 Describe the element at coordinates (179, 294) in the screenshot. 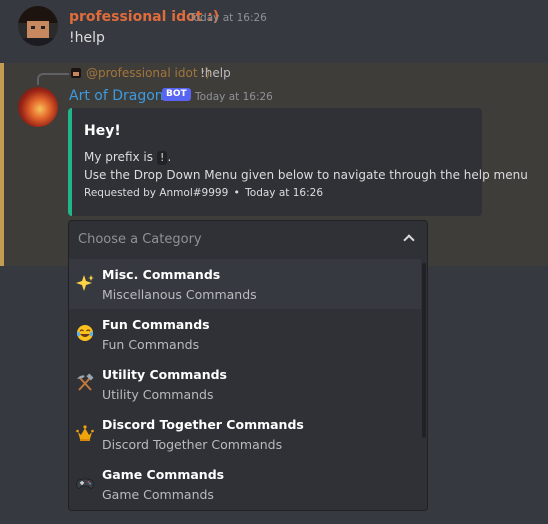

I see `option-description: Miscellanous Commands` at that location.